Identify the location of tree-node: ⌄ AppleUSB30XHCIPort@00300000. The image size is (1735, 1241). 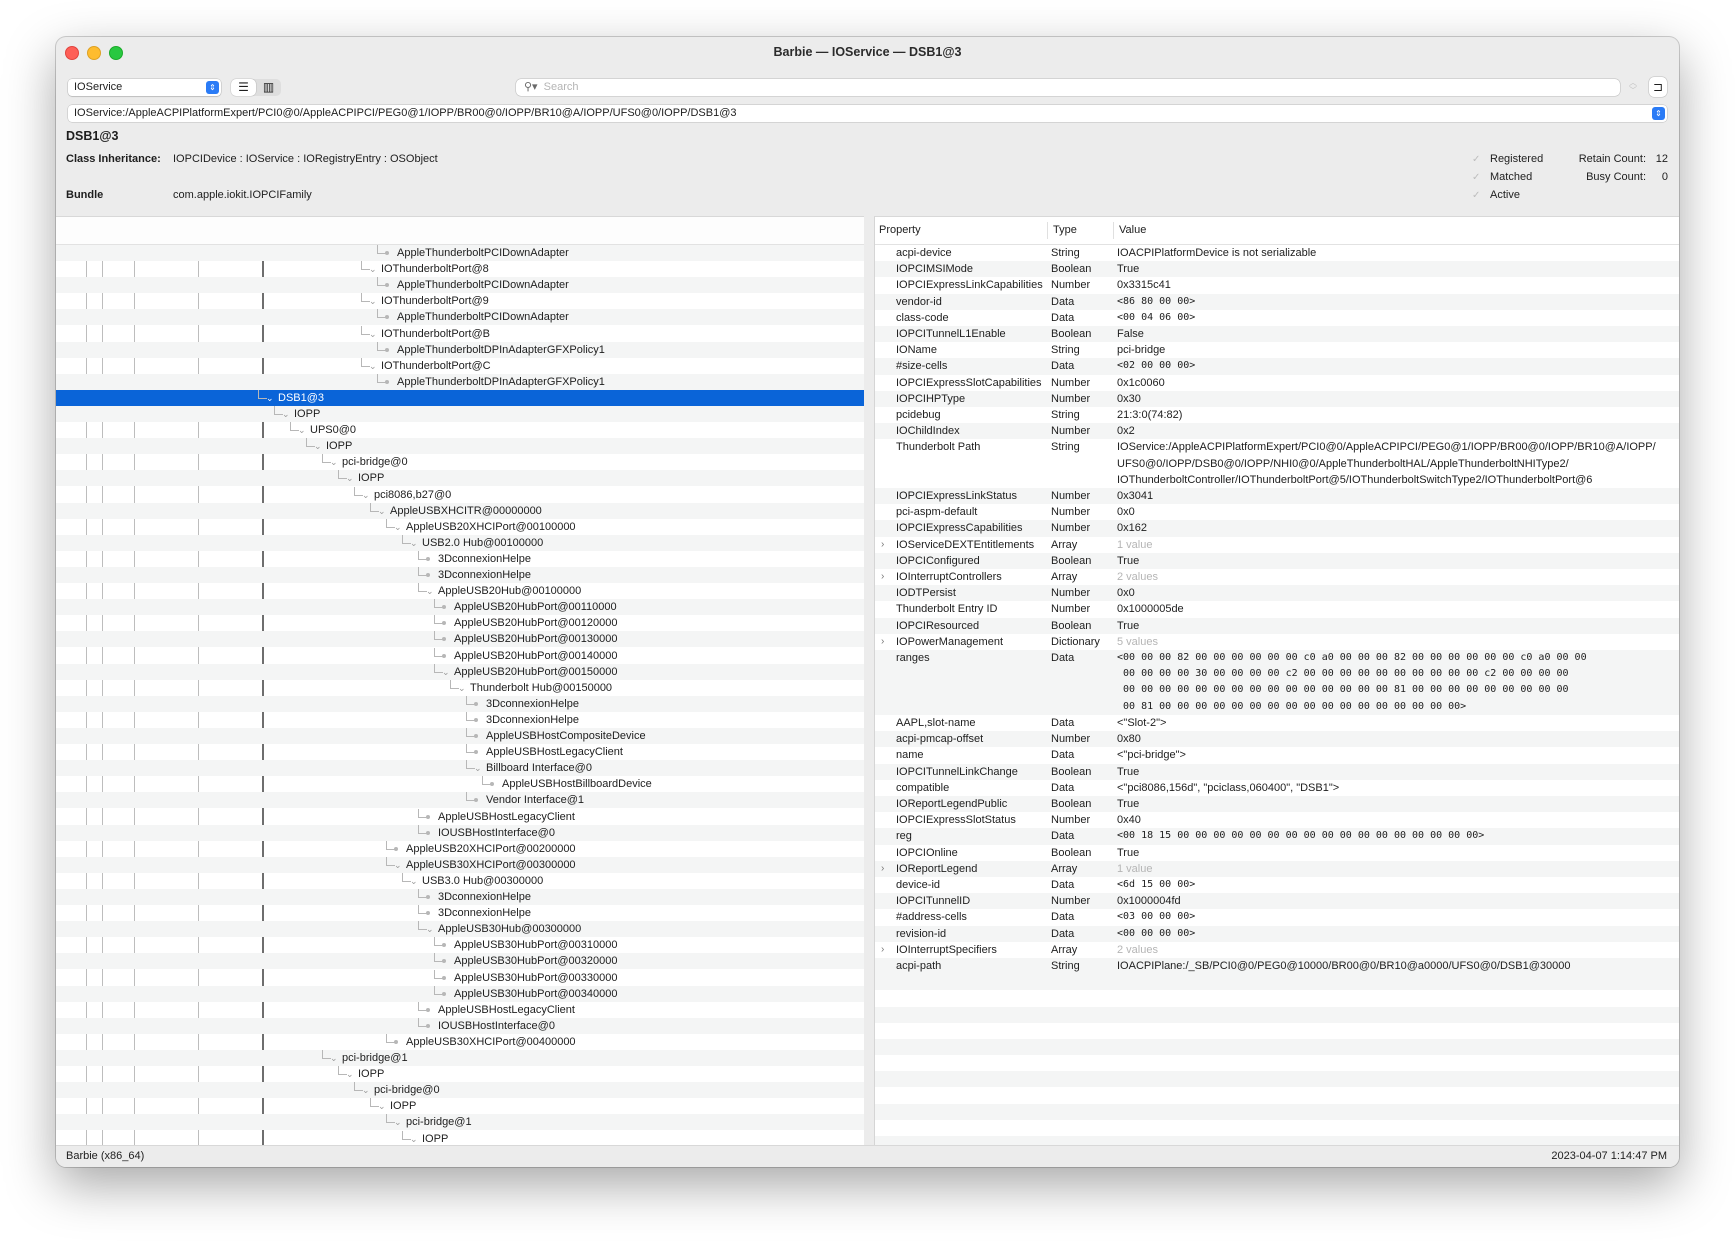
(460, 864).